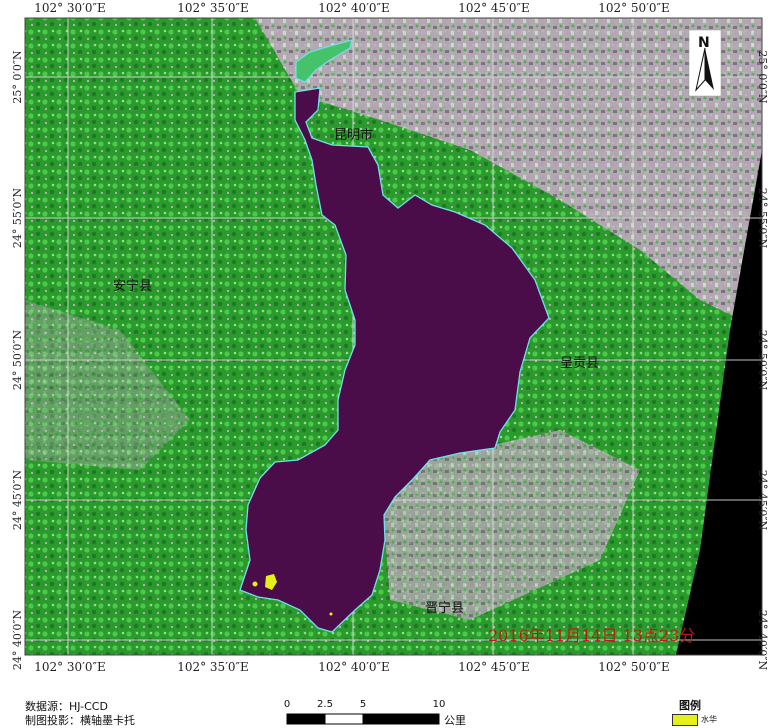 Image resolution: width=780 pixels, height=728 pixels. What do you see at coordinates (580, 363) in the screenshot?
I see `place-label-chenggong: 呈贡县` at bounding box center [580, 363].